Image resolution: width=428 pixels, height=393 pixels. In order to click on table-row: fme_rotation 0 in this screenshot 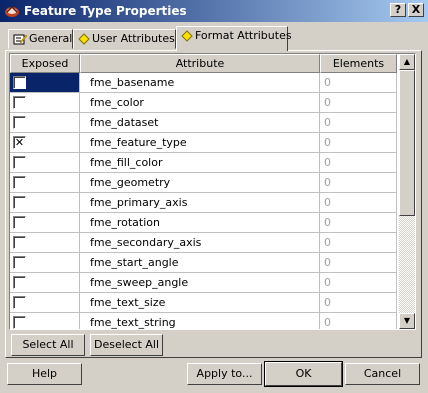, I will do `click(203, 223)`.